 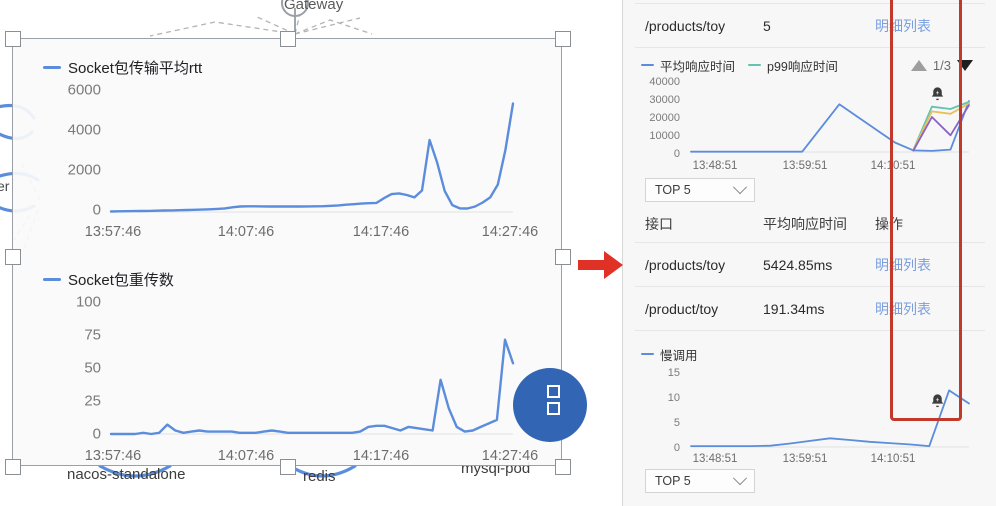 I want to click on resize-handle-top-center, so click(x=288, y=39).